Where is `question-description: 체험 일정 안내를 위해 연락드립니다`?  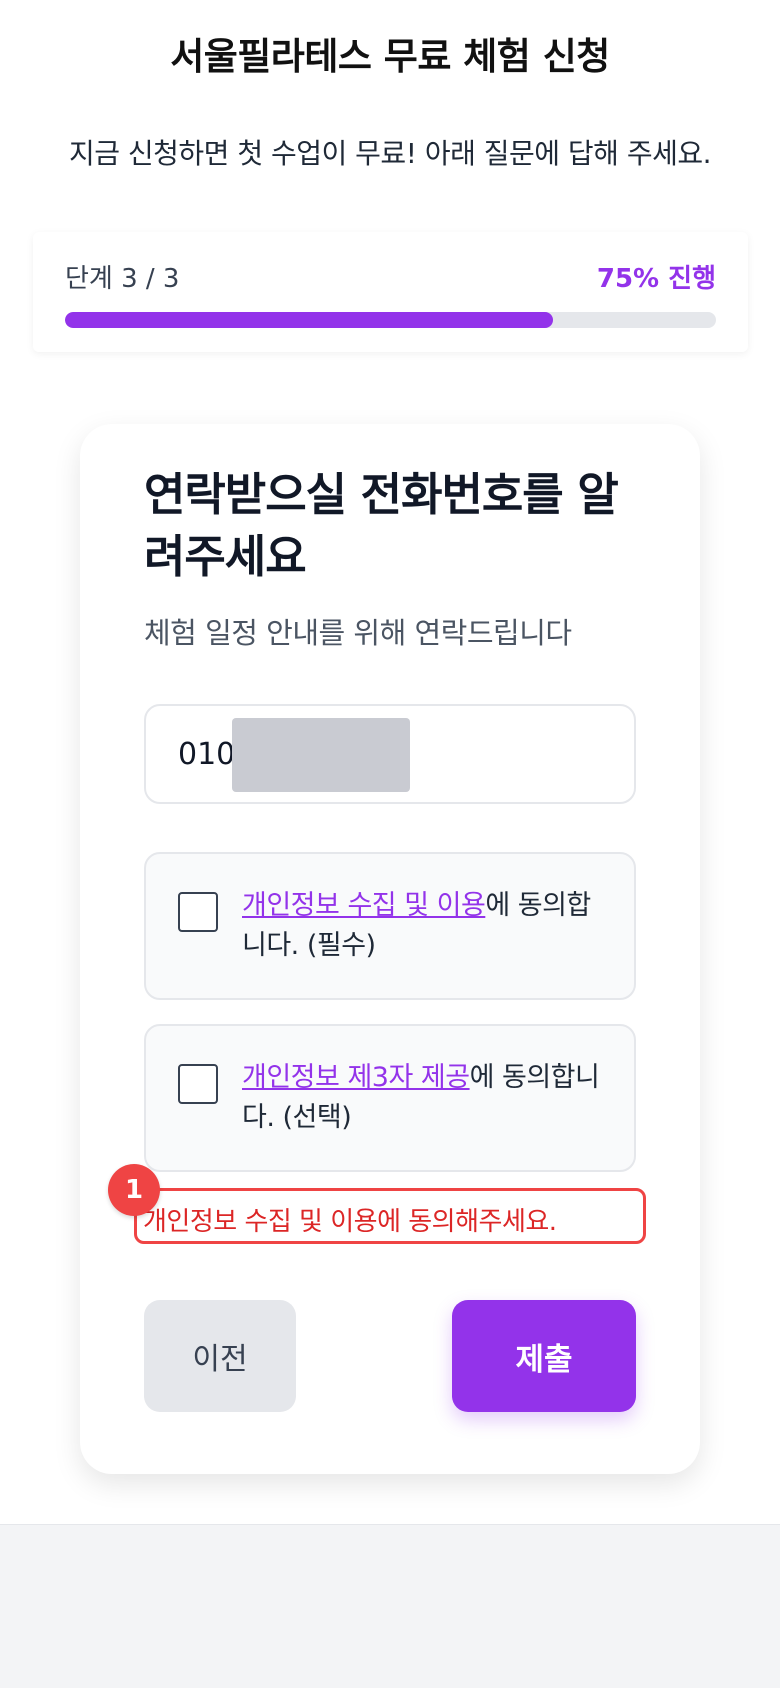
question-description: 체험 일정 안내를 위해 연락드립니다 is located at coordinates (358, 633).